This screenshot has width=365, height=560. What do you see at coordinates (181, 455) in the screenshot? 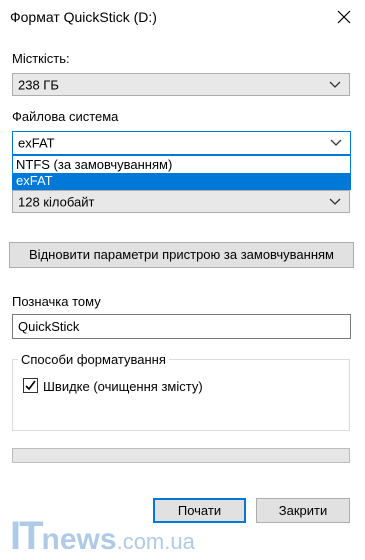
I see `format-progress-bar` at bounding box center [181, 455].